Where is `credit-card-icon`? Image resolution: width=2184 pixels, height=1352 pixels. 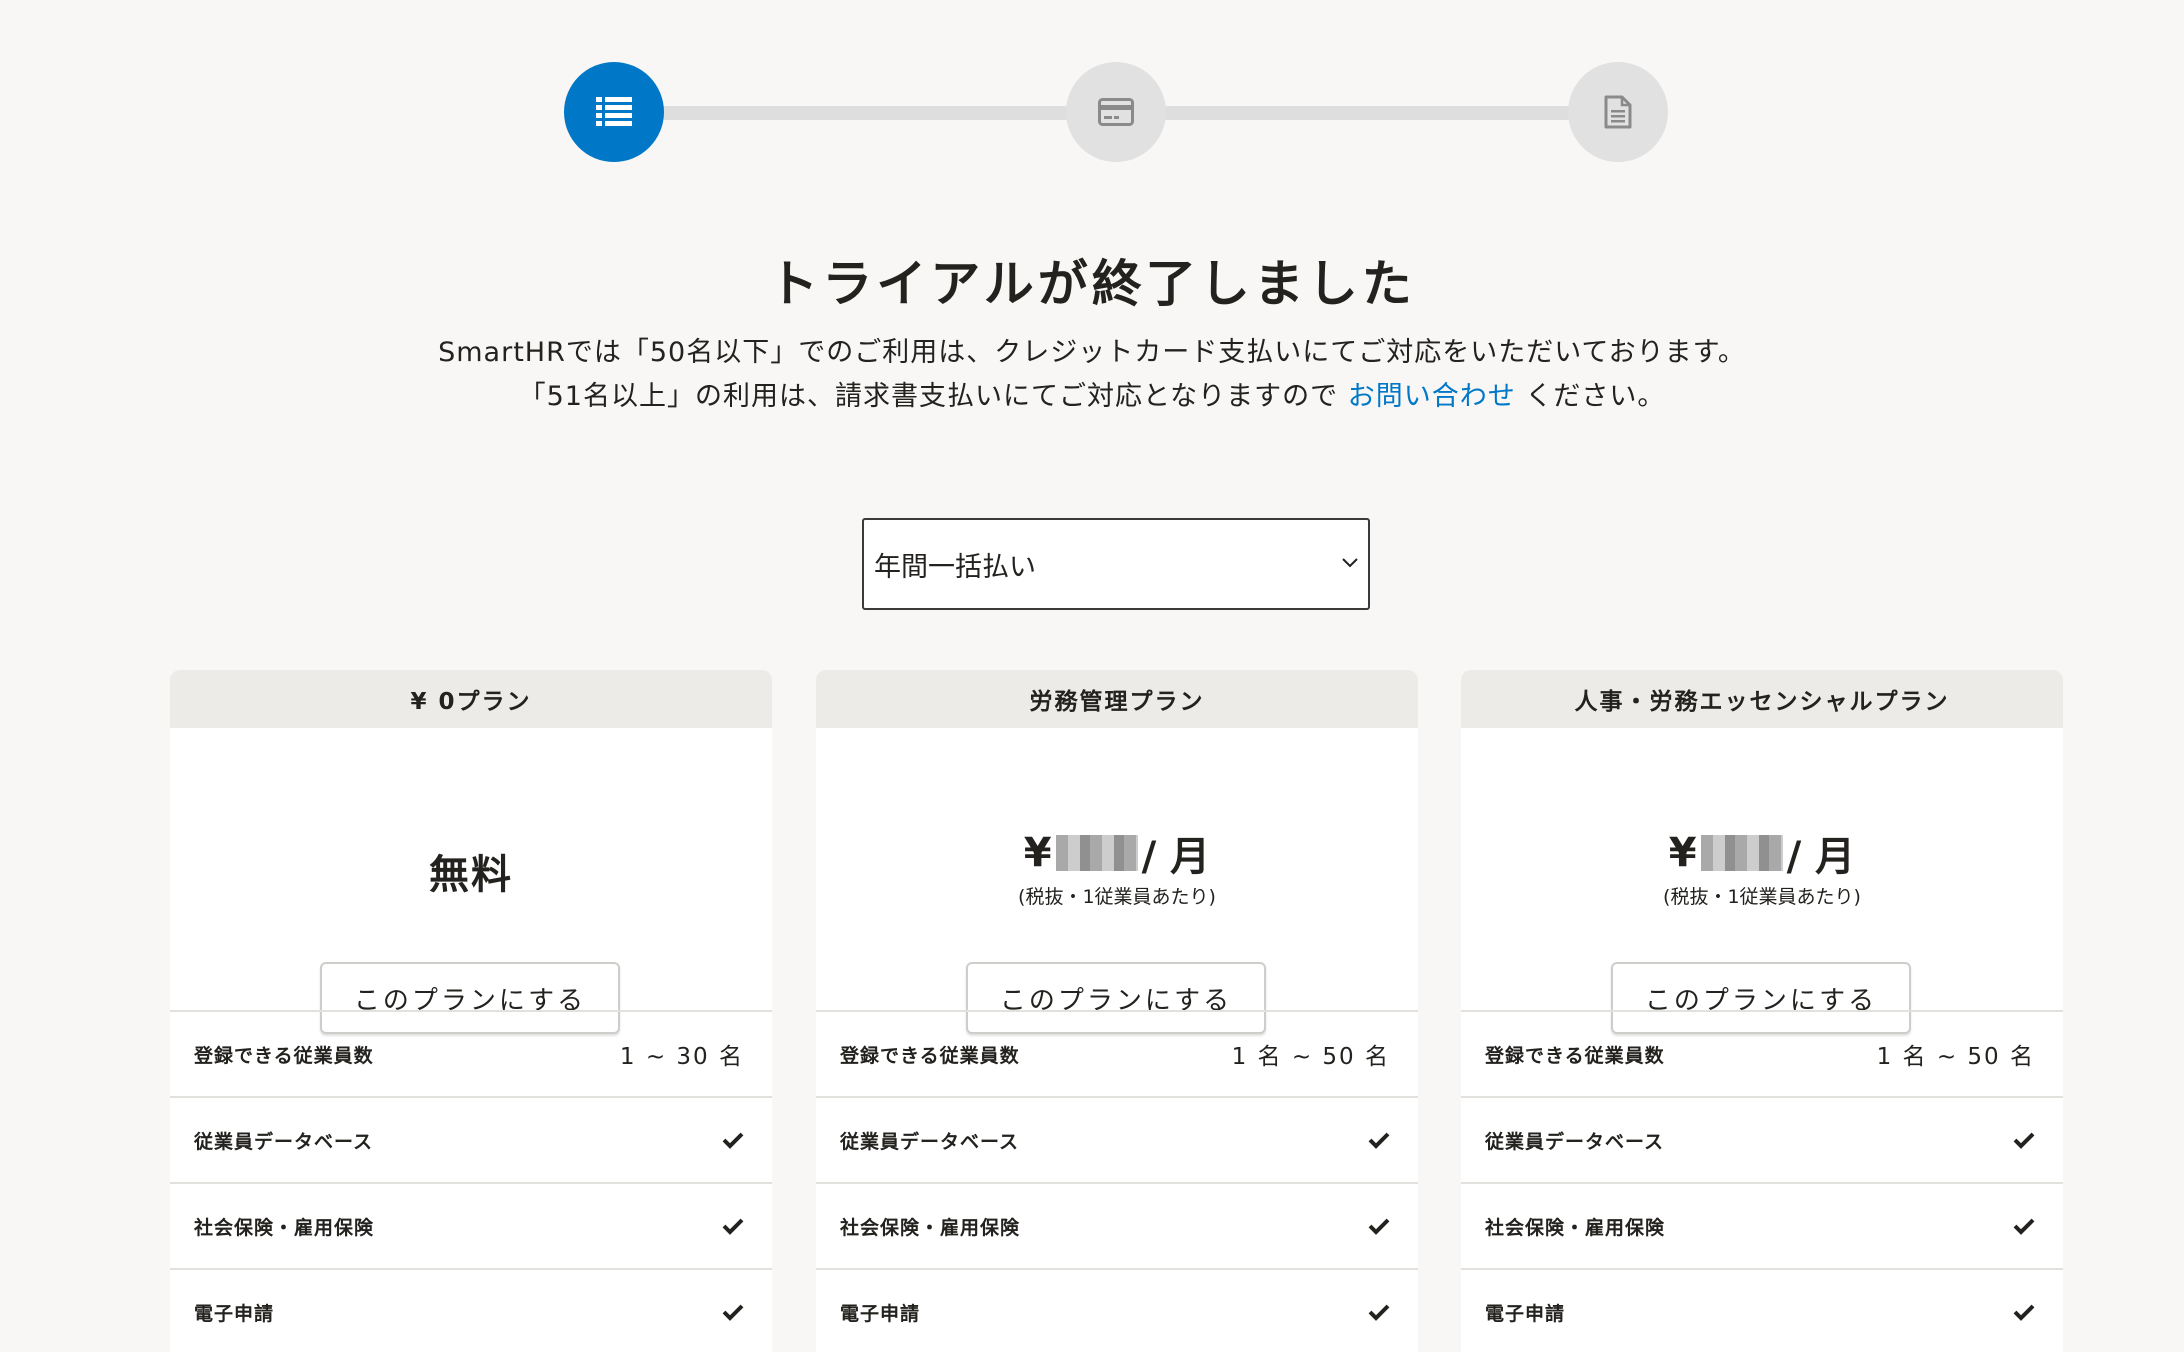 credit-card-icon is located at coordinates (1116, 112).